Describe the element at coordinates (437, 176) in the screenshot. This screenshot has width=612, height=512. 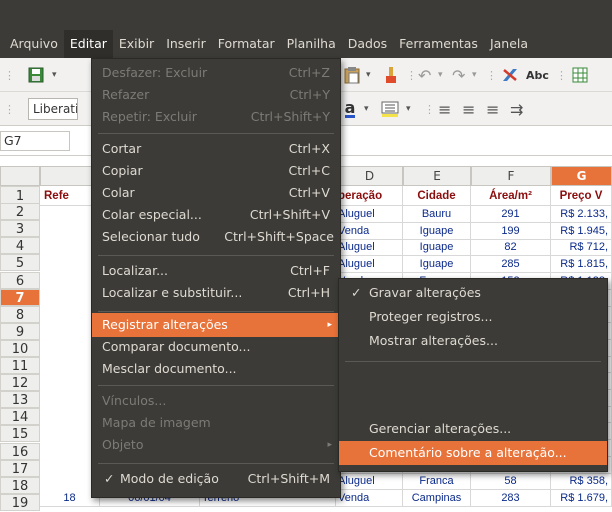
I see `column-header-e: E` at that location.